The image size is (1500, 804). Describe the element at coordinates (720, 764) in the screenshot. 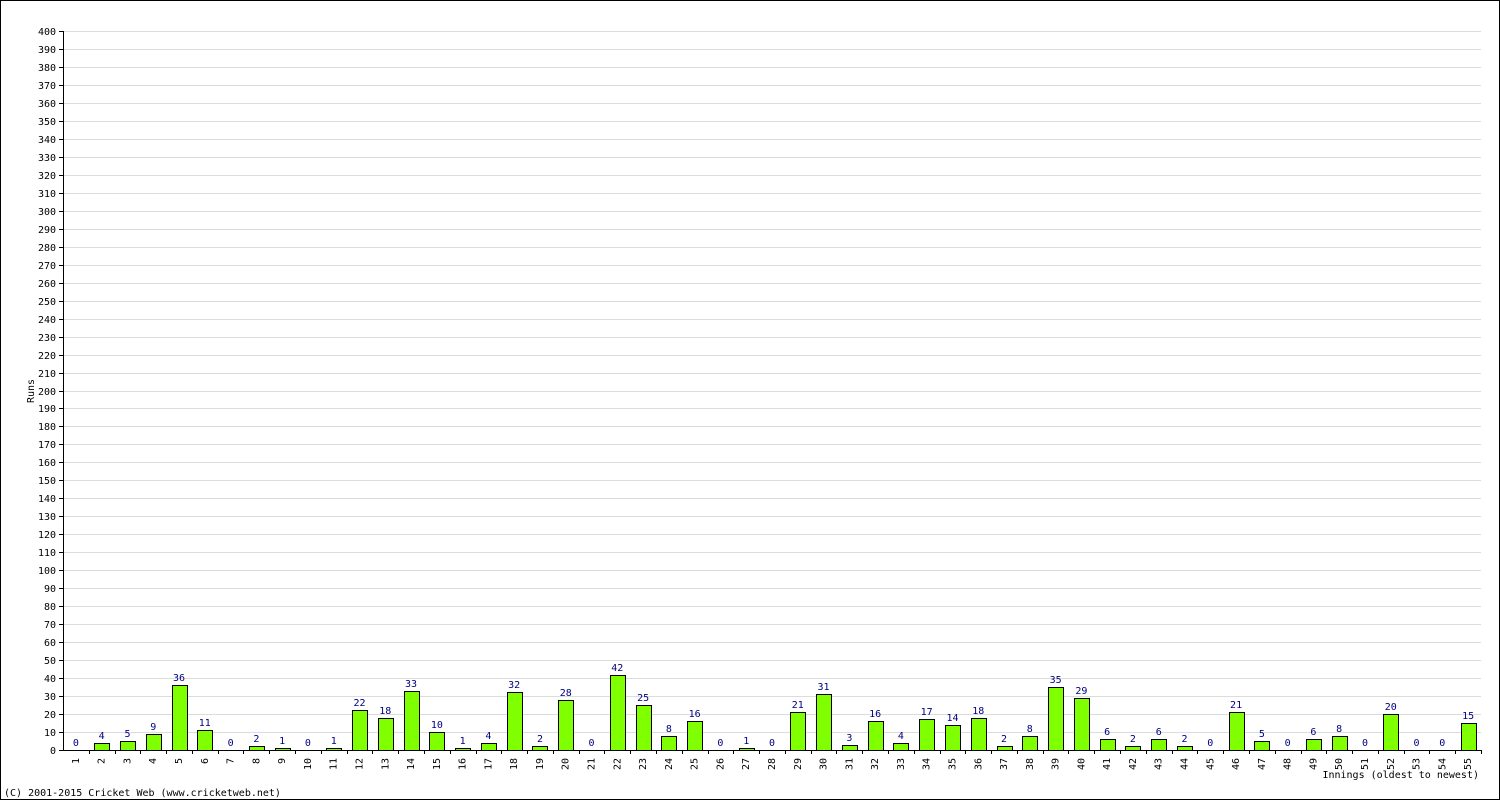

I see `x-tick-label: 26` at that location.